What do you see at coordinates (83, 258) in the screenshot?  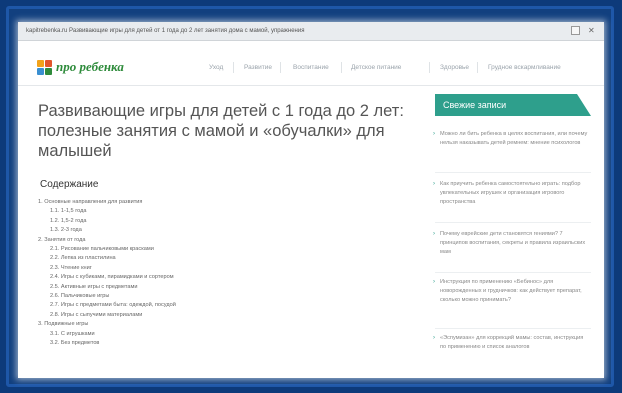 I see `toc-item: 2.2. Лепка из пластилина` at bounding box center [83, 258].